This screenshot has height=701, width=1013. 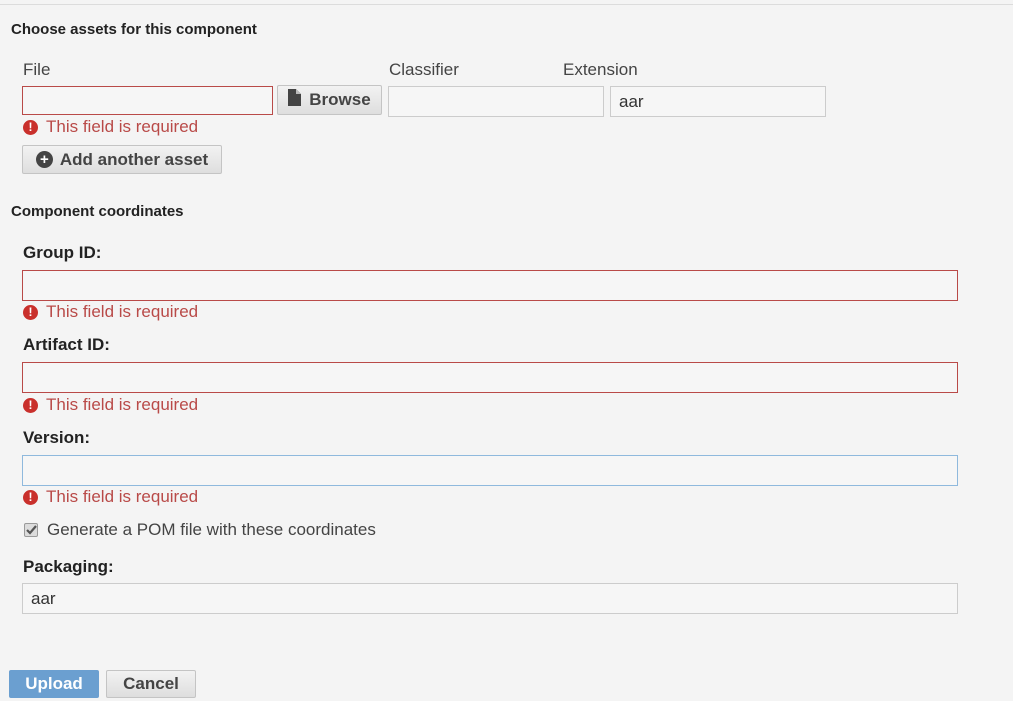 What do you see at coordinates (490, 598) in the screenshot?
I see `packaging-input` at bounding box center [490, 598].